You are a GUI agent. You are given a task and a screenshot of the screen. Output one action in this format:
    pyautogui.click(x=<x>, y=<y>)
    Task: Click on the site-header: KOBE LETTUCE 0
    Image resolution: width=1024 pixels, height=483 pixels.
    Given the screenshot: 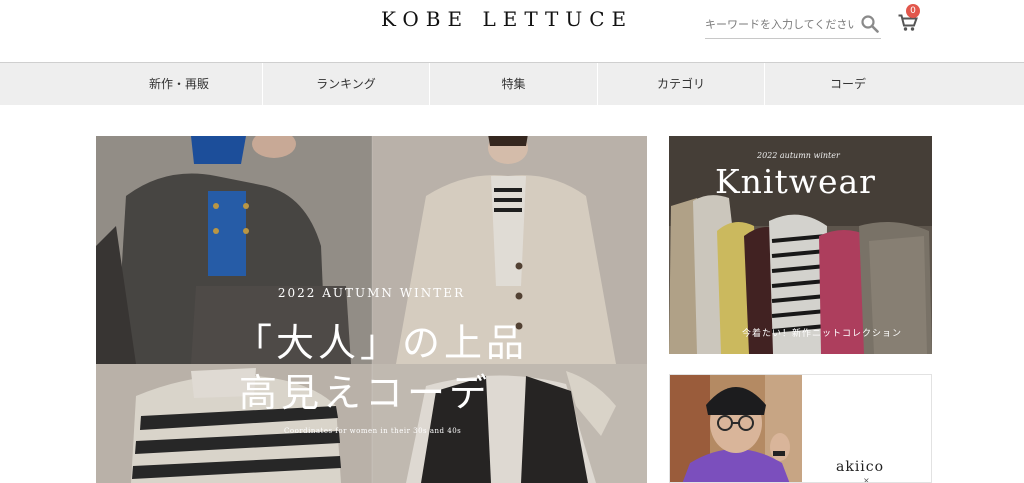 What is the action you would take?
    pyautogui.click(x=512, y=31)
    